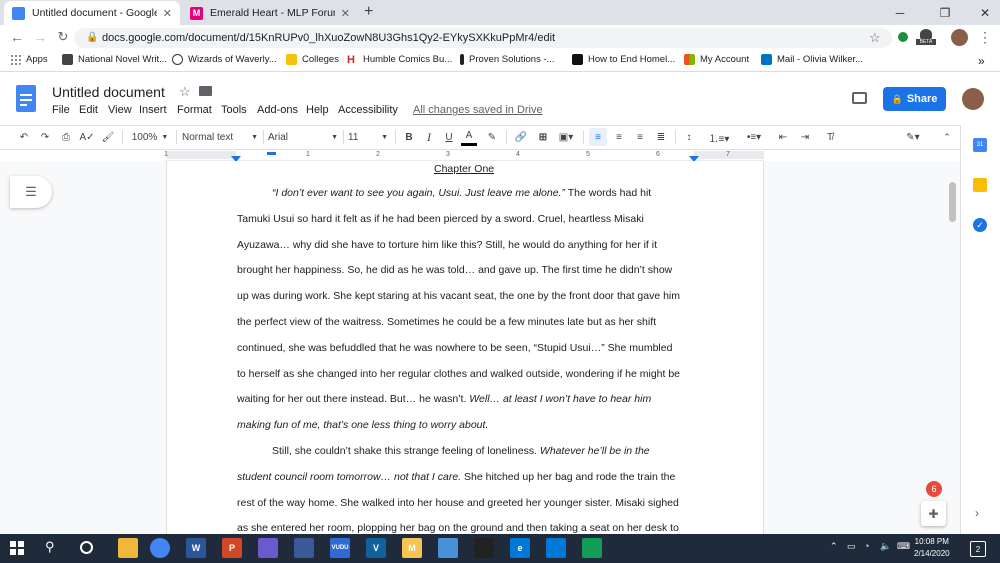 Image resolution: width=1000 pixels, height=563 pixels. Describe the element at coordinates (66, 137) in the screenshot. I see `print-icon: ⎙` at that location.